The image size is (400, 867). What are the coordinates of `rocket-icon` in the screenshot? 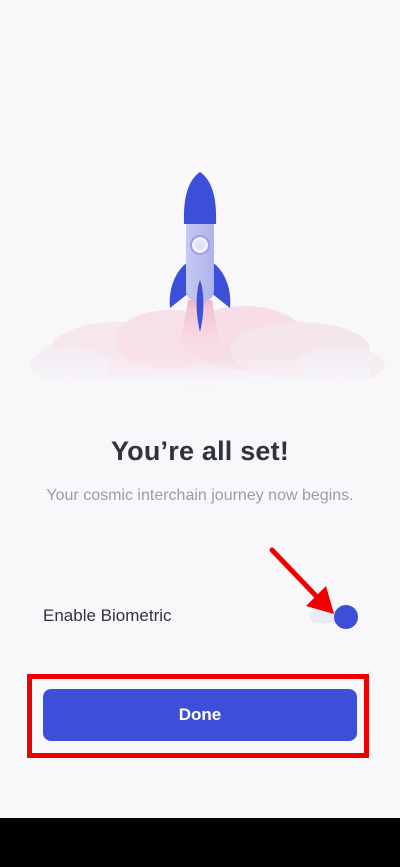 It's located at (200, 252).